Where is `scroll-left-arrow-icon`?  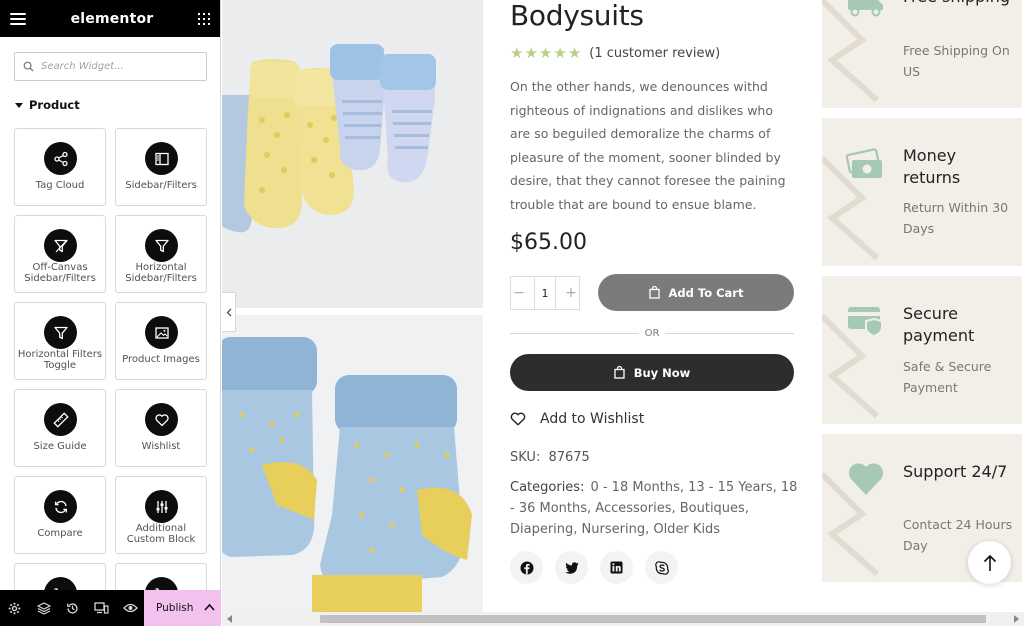
scroll-left-arrow-icon is located at coordinates (229, 619).